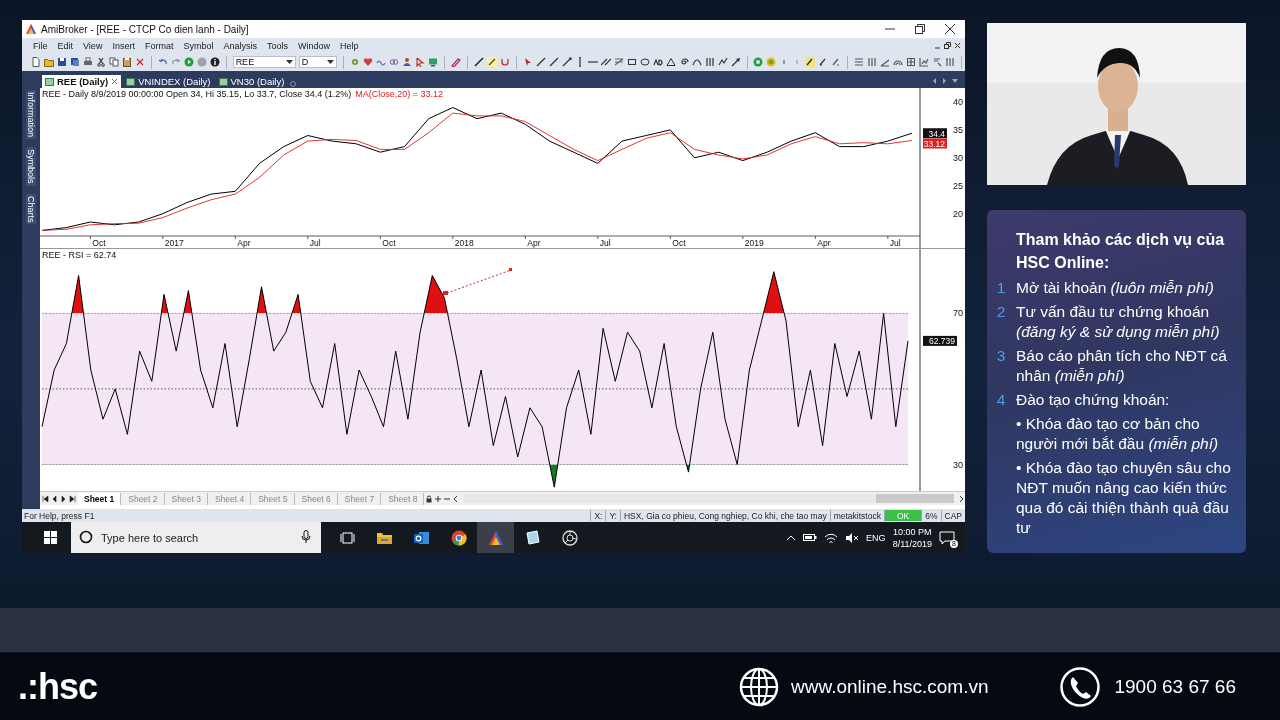  I want to click on chart-tab: VN30 (Daily), so click(251, 81).